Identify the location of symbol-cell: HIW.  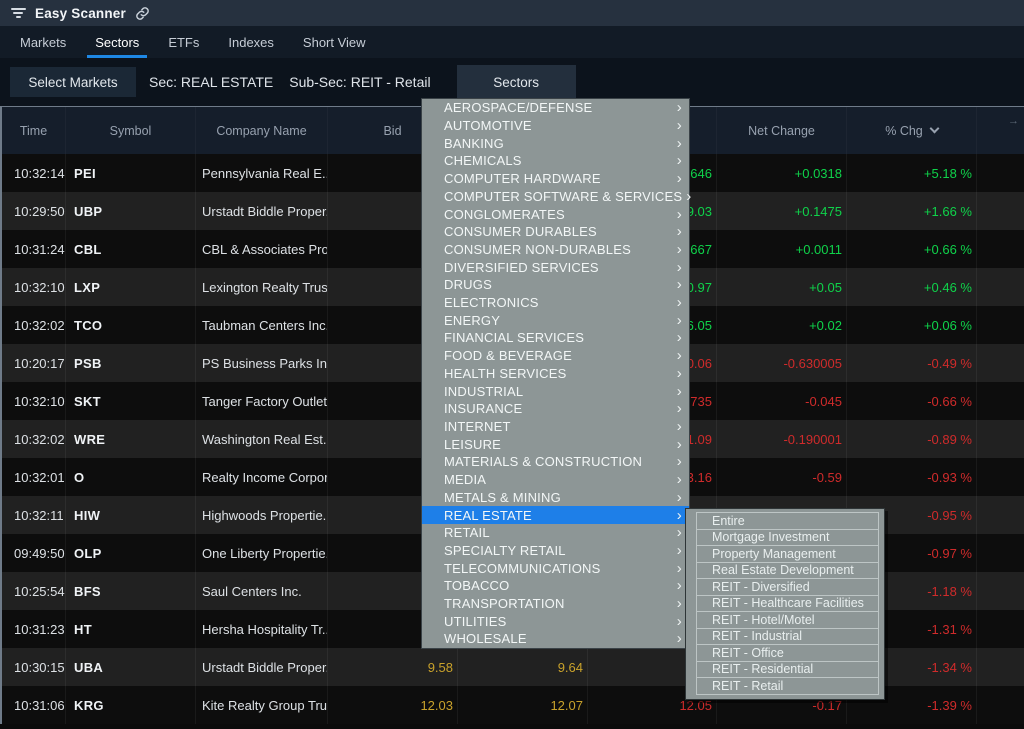
(131, 515).